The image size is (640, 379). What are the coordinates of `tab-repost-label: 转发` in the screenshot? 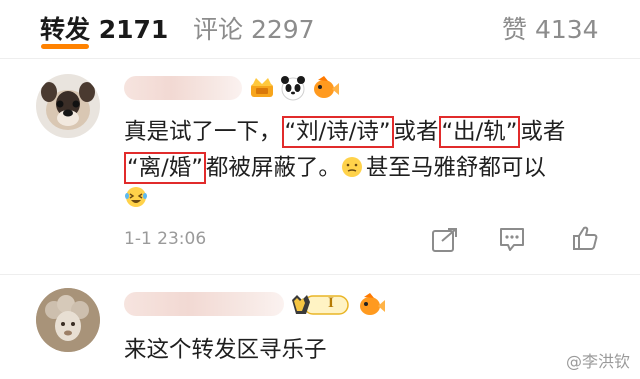 It's located at (65, 29).